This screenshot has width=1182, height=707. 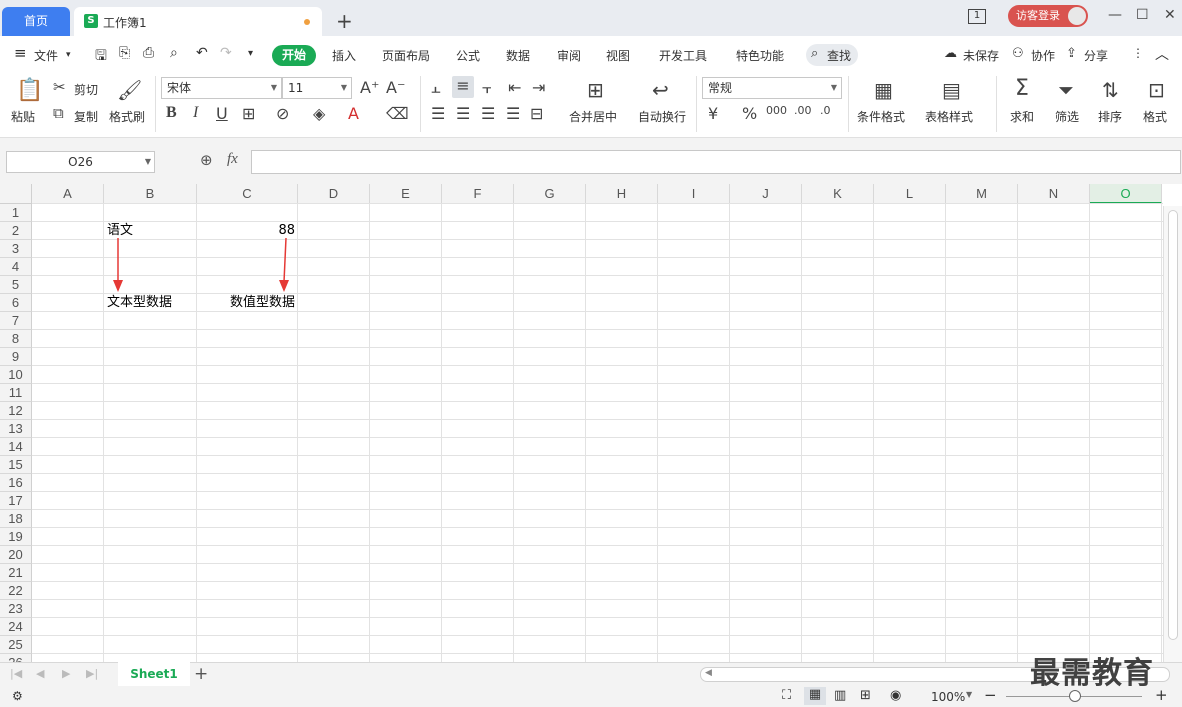 I want to click on zoom-in-button: +, so click(x=1161, y=695).